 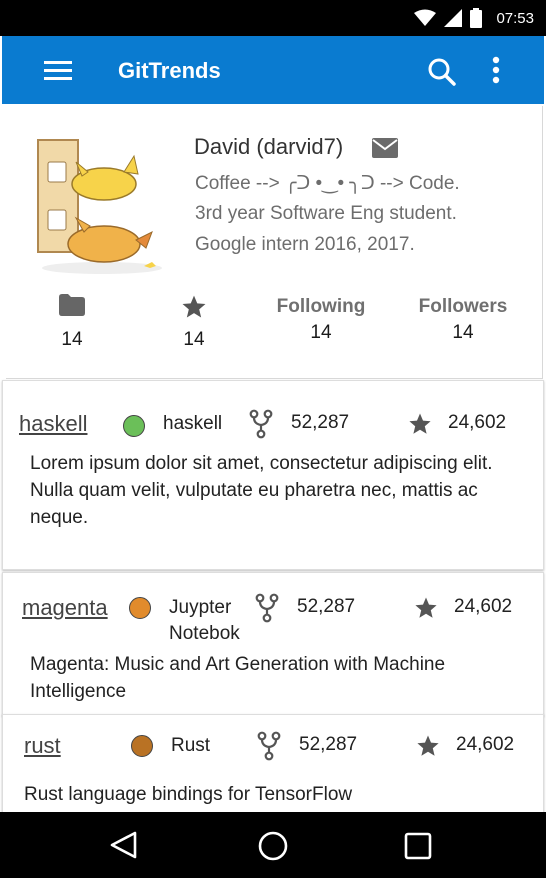 I want to click on wifi-icon, so click(x=425, y=17).